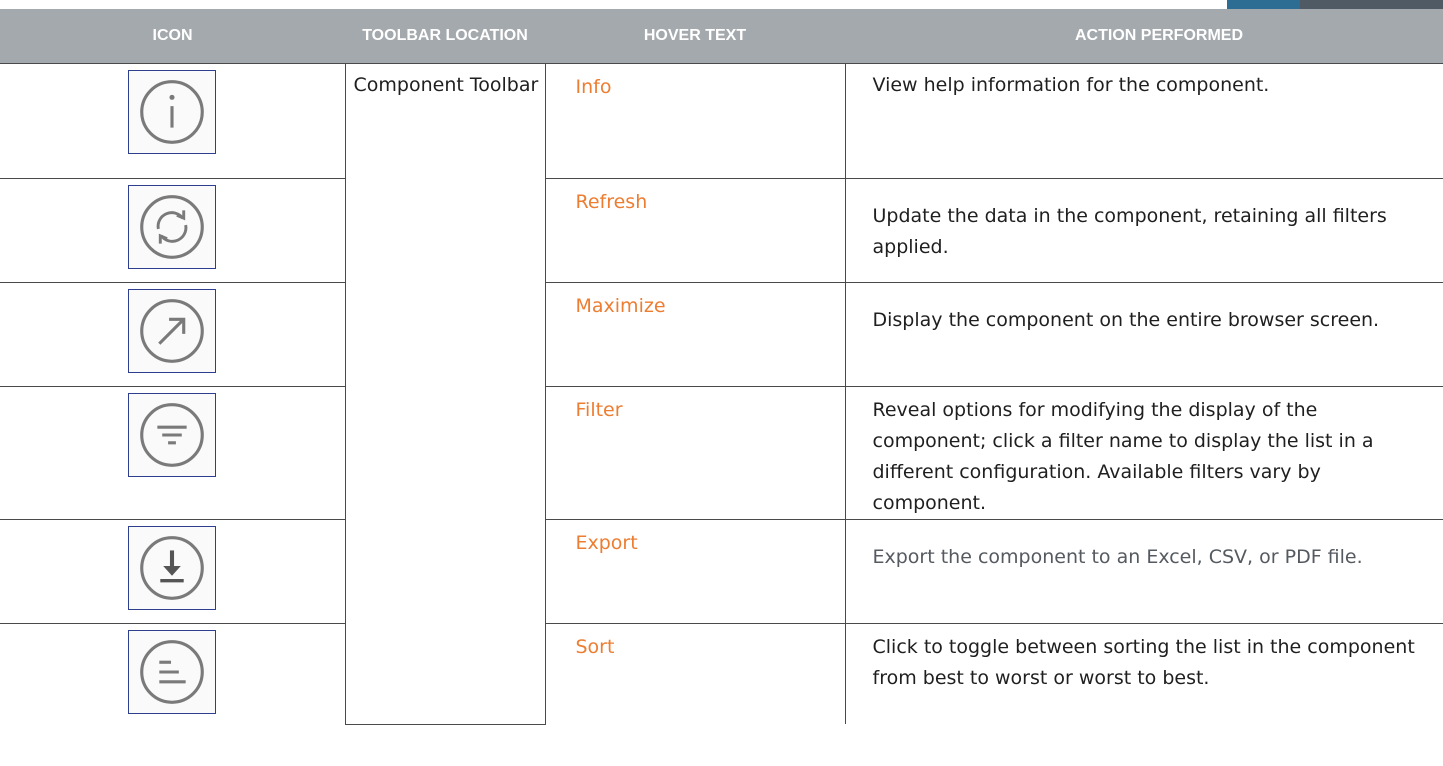  Describe the element at coordinates (1371, 4) in the screenshot. I see `corner-tab-dark` at that location.